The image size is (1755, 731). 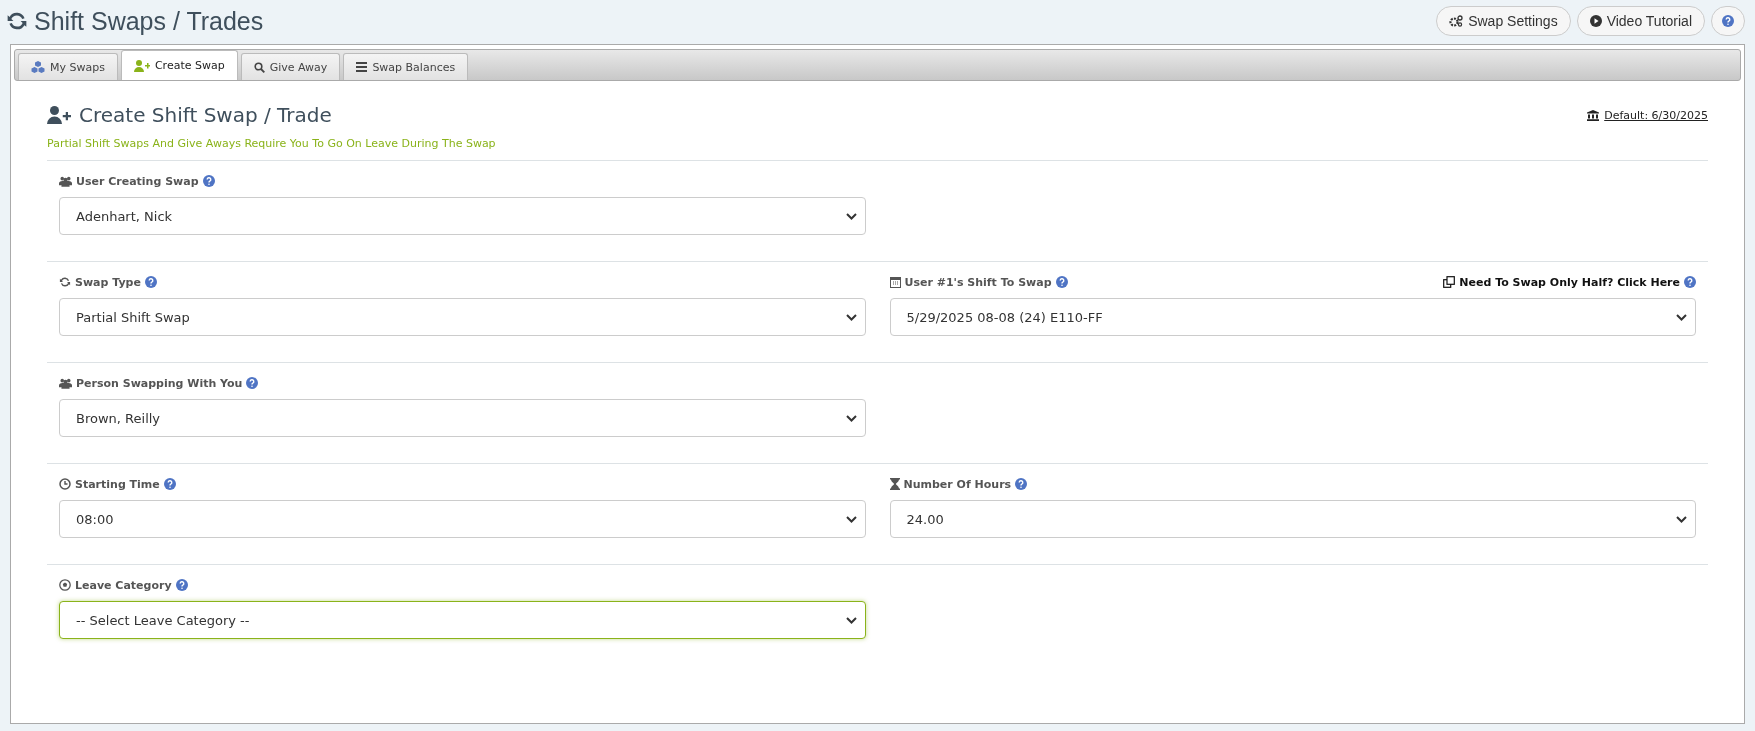 I want to click on select-field: 24.00, so click(x=1292, y=519).